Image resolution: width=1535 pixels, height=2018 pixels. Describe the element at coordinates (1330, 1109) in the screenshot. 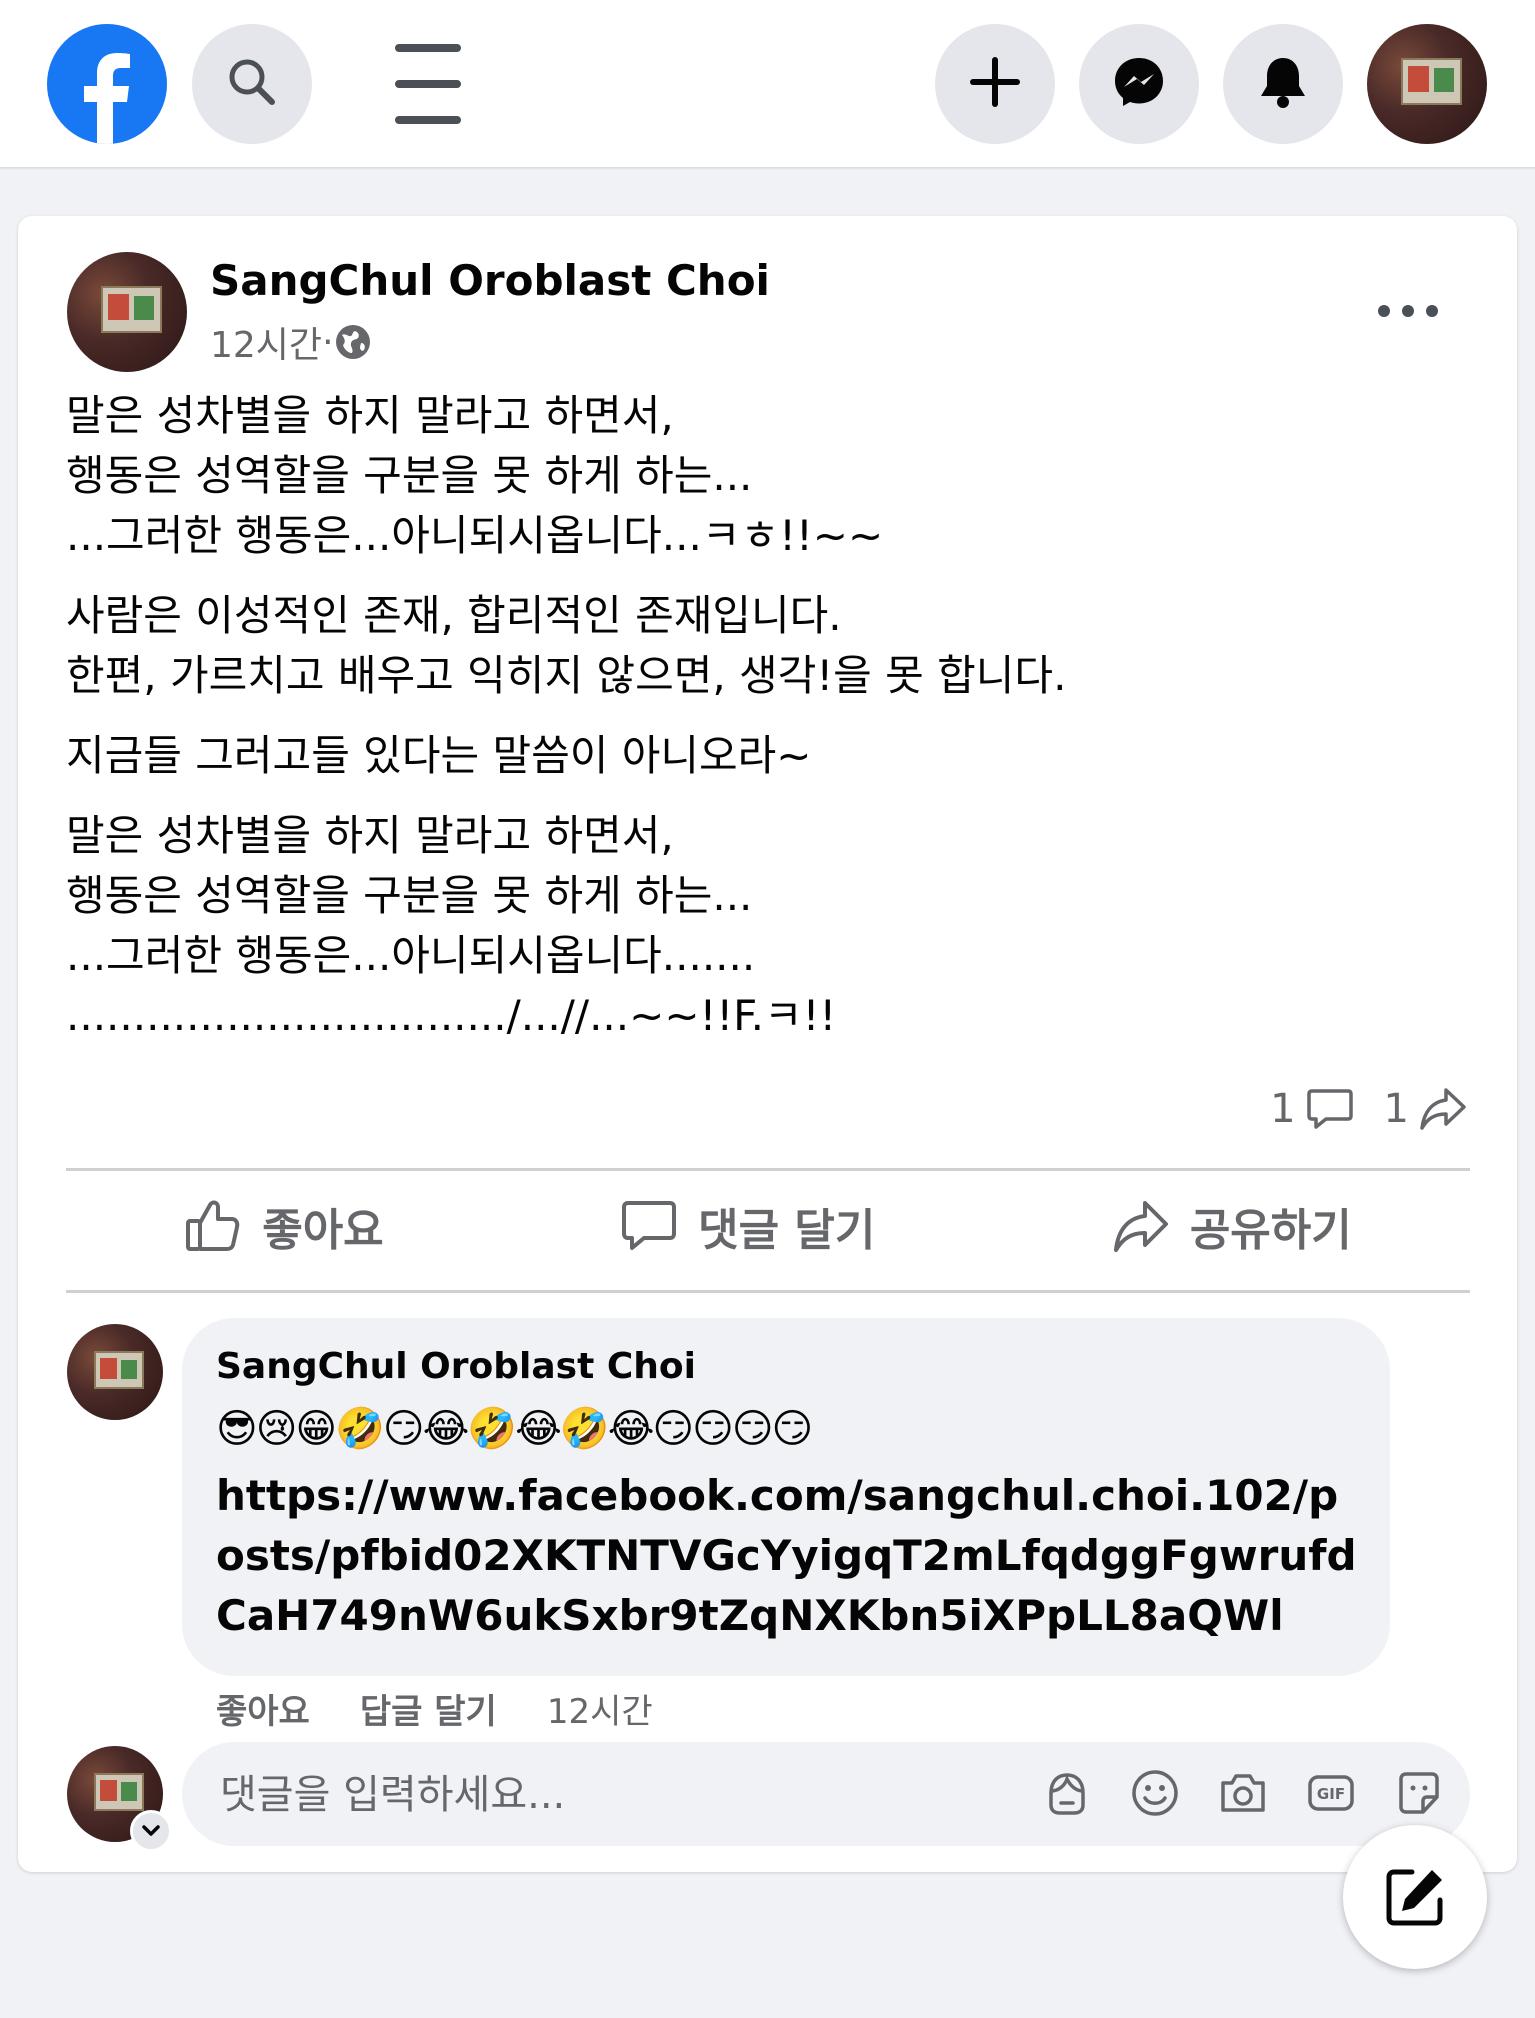

I see `comment-bubble-icon` at that location.